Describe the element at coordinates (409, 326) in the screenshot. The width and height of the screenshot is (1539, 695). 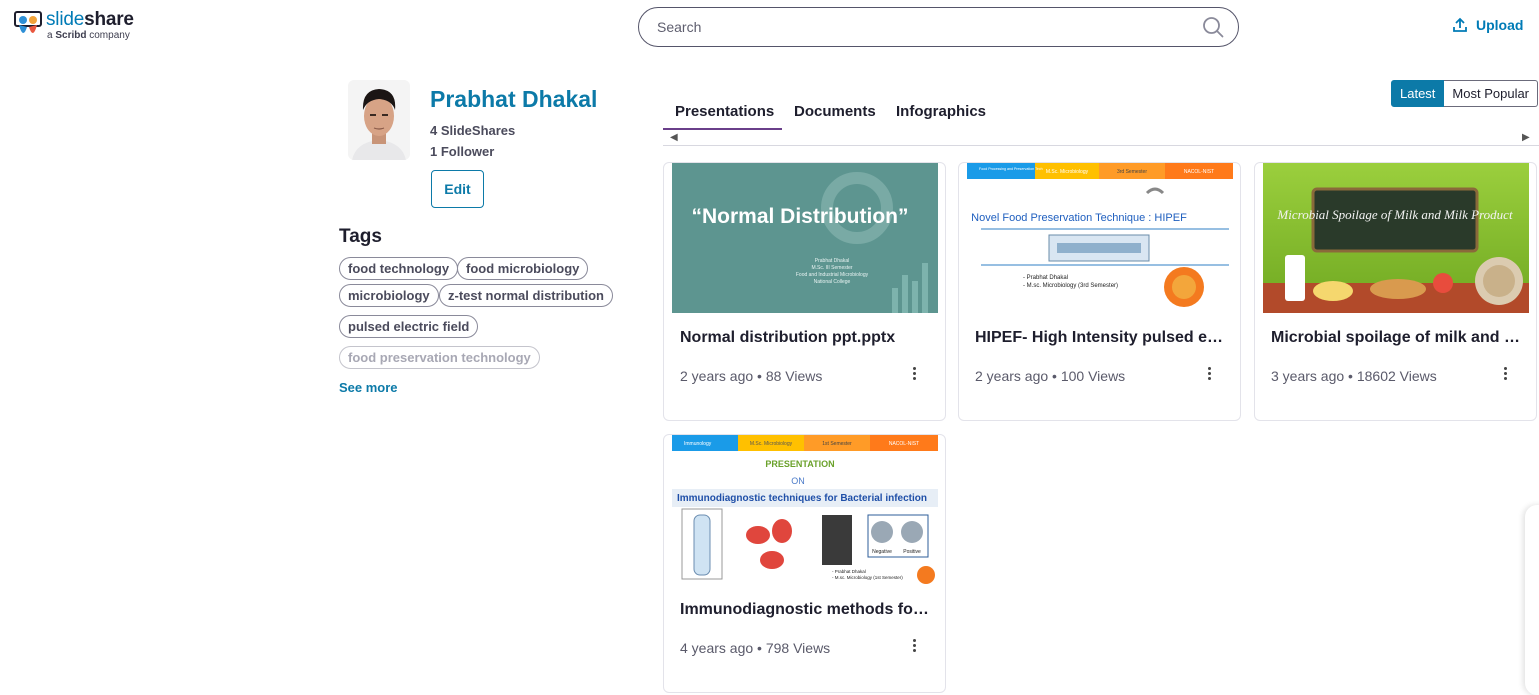
I see `tag-chip: pulsed electric field` at that location.